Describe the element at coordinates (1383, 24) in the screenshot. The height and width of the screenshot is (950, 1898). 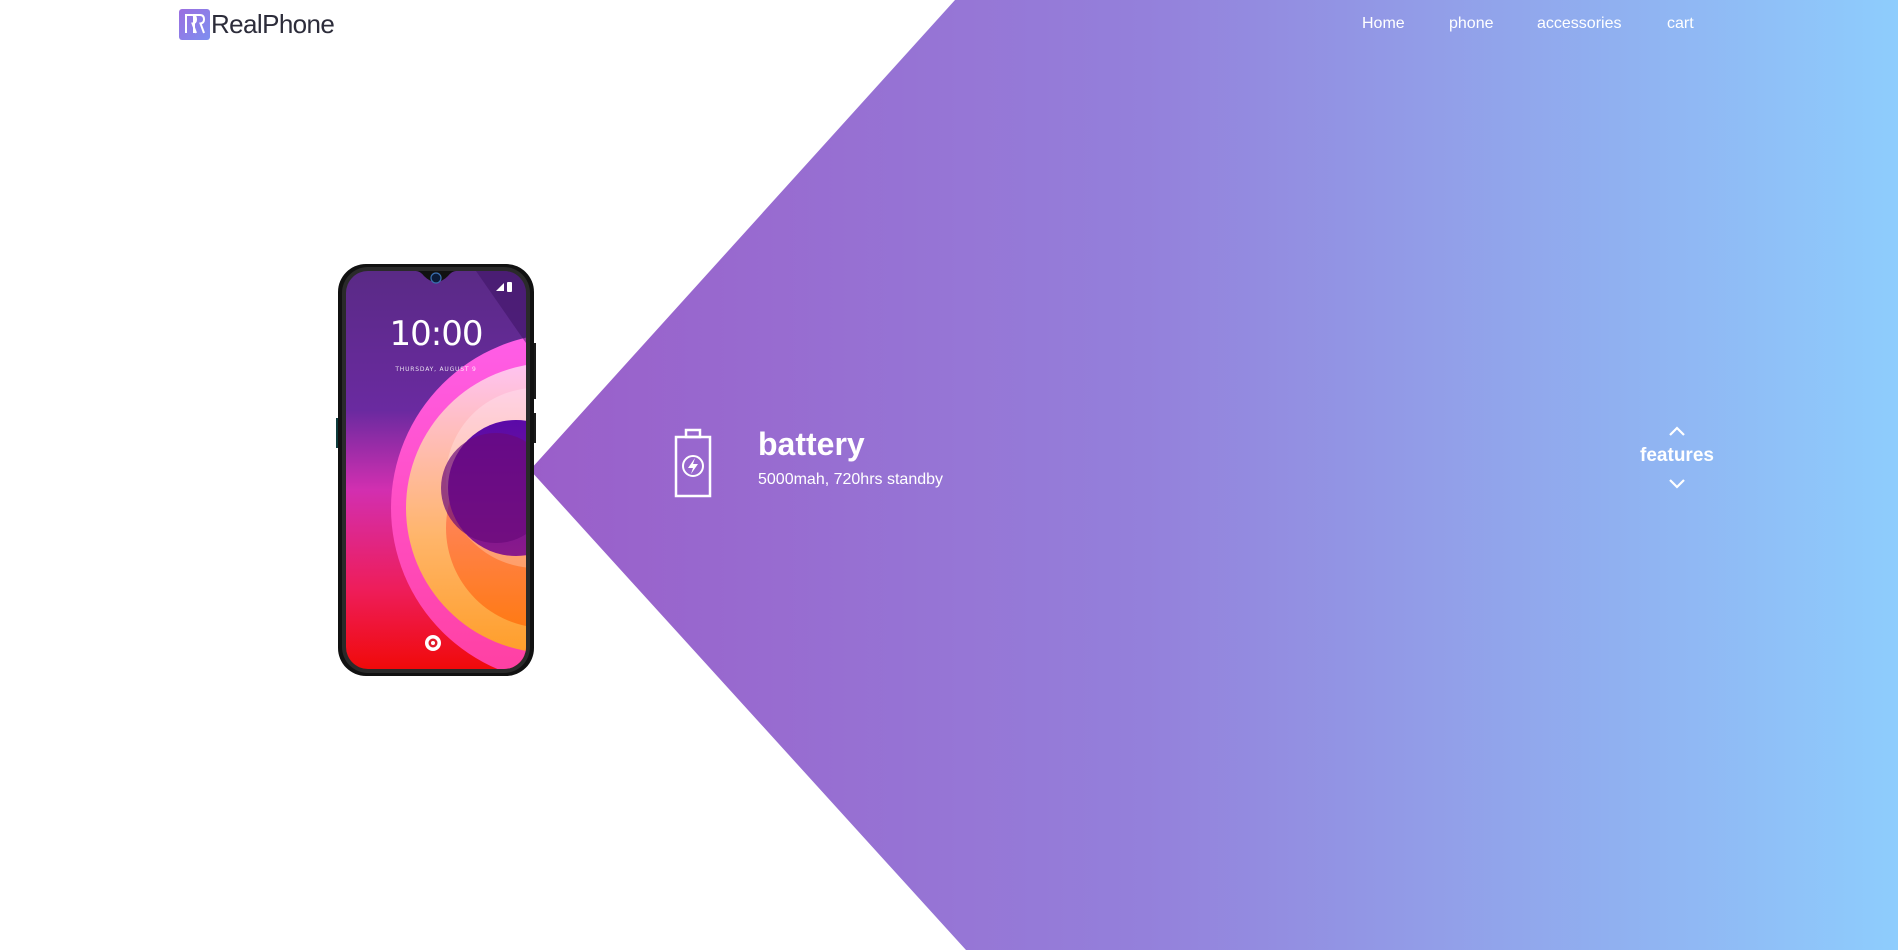
I see `nav-home-link: Home` at that location.